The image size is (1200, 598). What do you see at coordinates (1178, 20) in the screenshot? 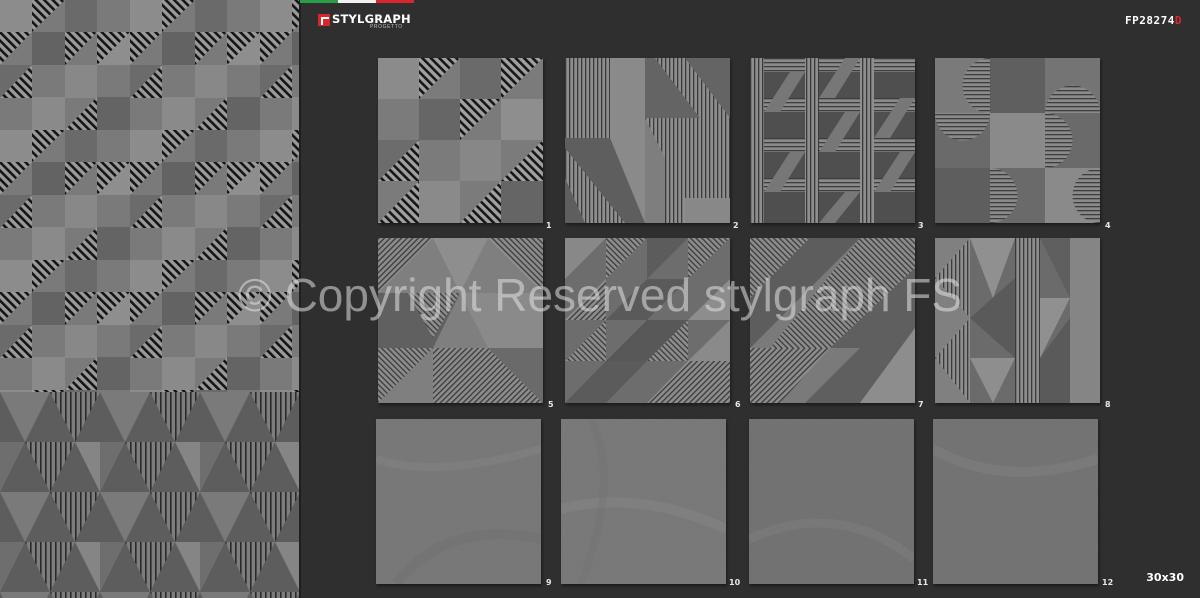
I see `product-code-suffix: D` at bounding box center [1178, 20].